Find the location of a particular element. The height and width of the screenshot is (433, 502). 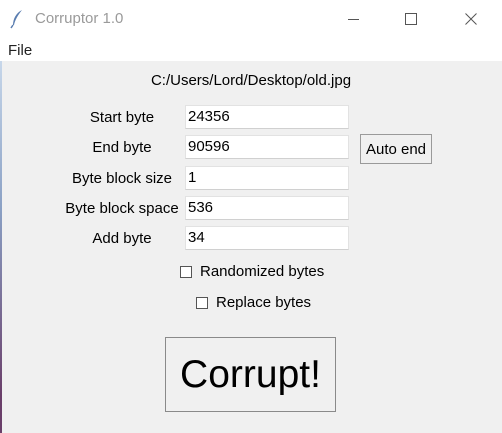

window-edge is located at coordinates (1, 247).